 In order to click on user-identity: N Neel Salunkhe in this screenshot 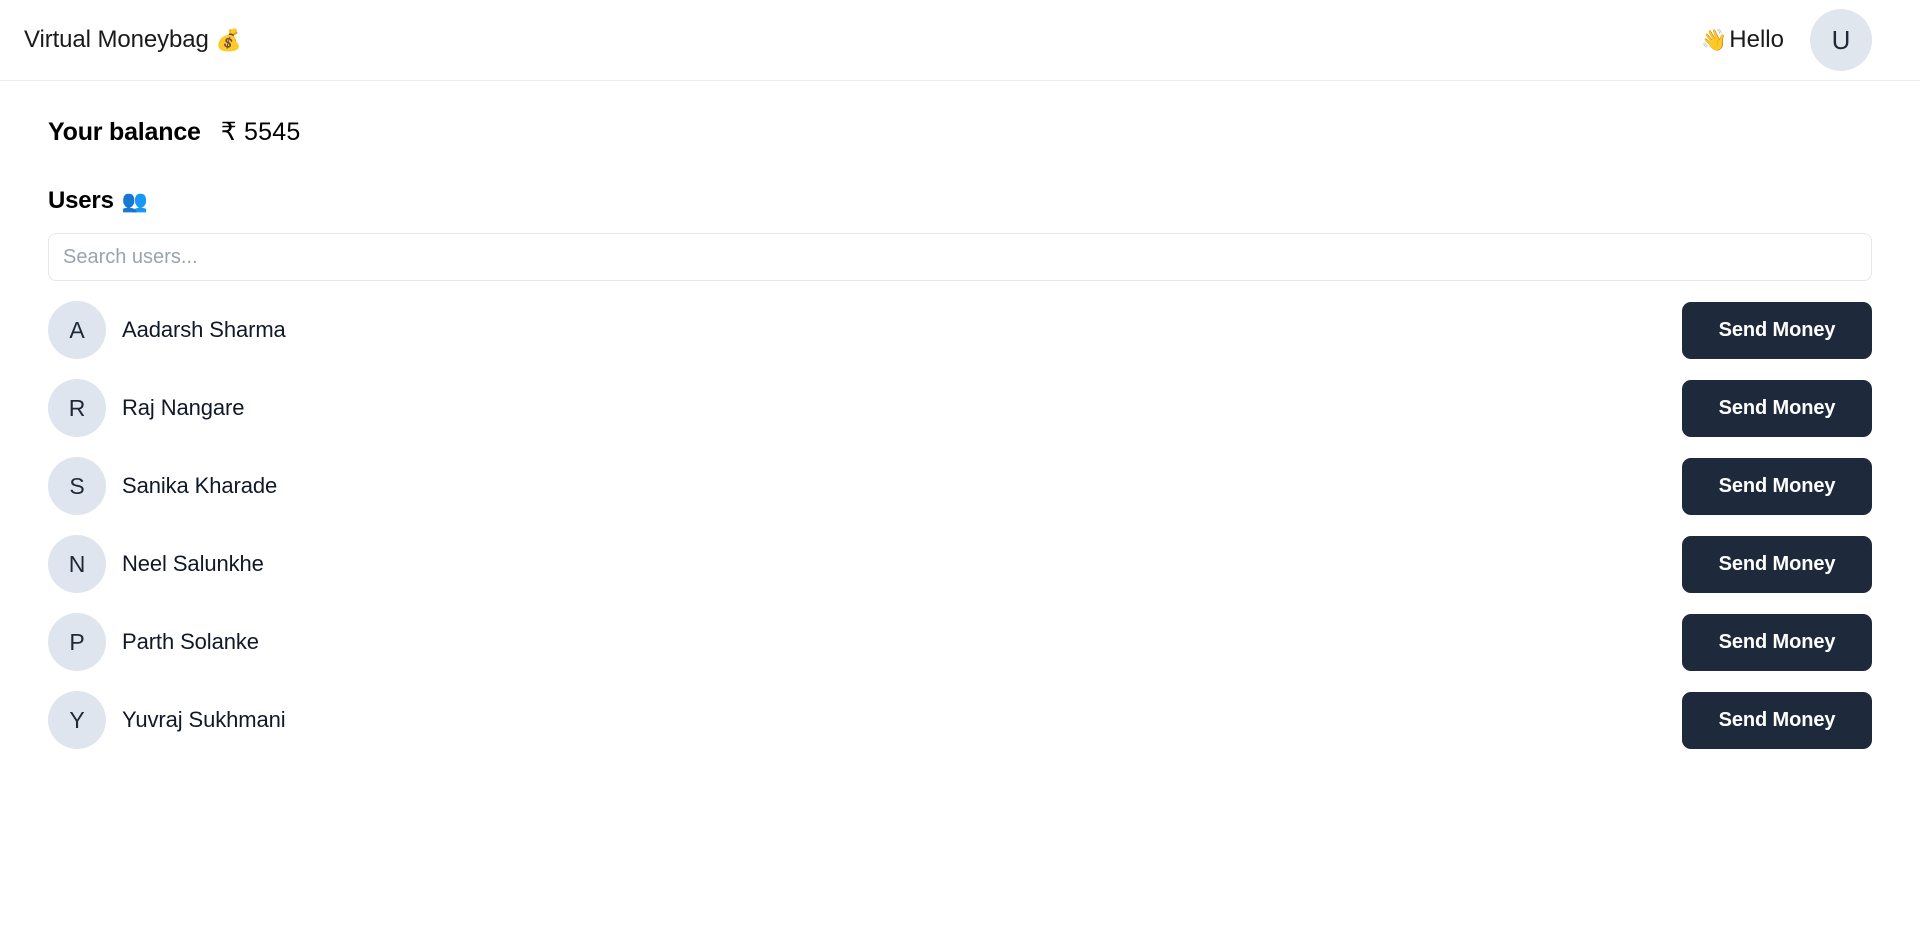, I will do `click(156, 564)`.